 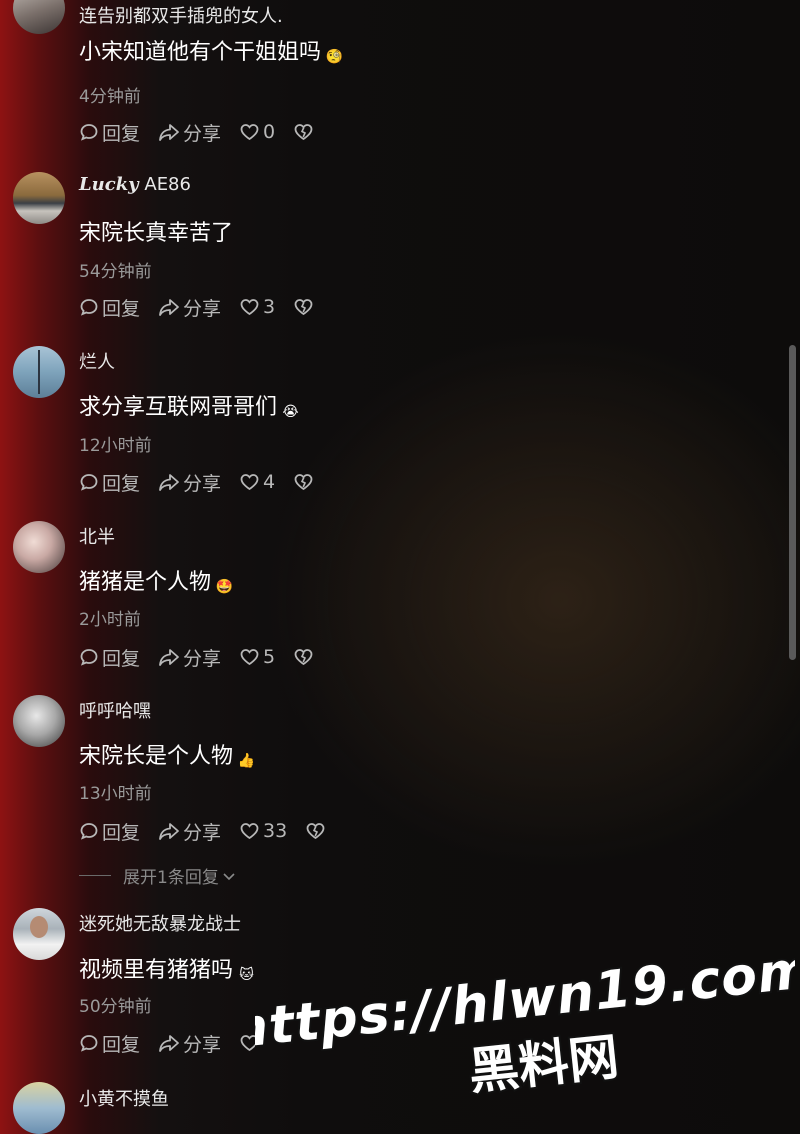 I want to click on username-styled: Lucky, so click(x=109, y=184).